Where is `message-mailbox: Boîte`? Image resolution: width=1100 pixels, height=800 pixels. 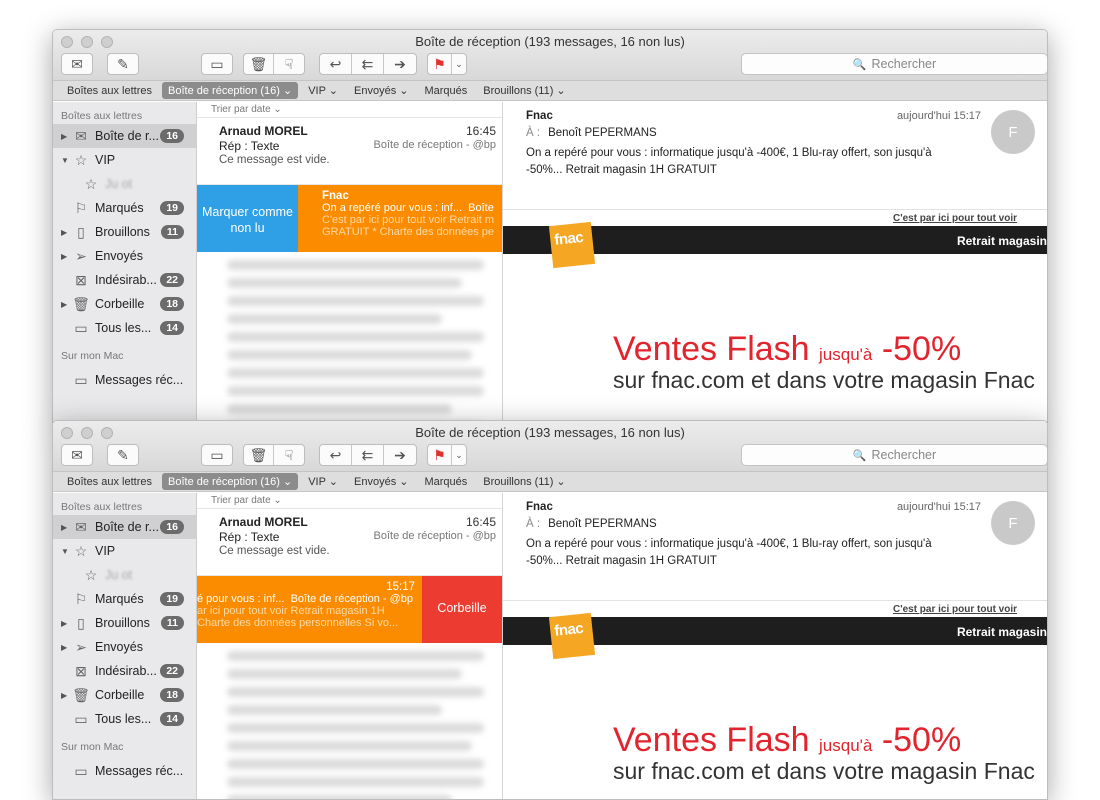
message-mailbox: Boîte is located at coordinates (481, 208).